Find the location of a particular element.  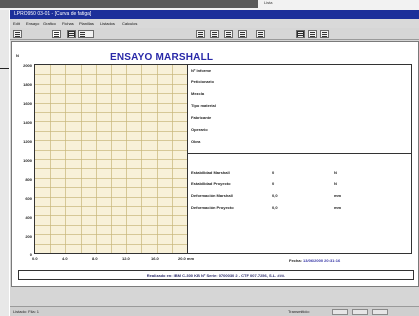

result-deformacion-marshall-value: 0,0 is located at coordinates (275, 195).